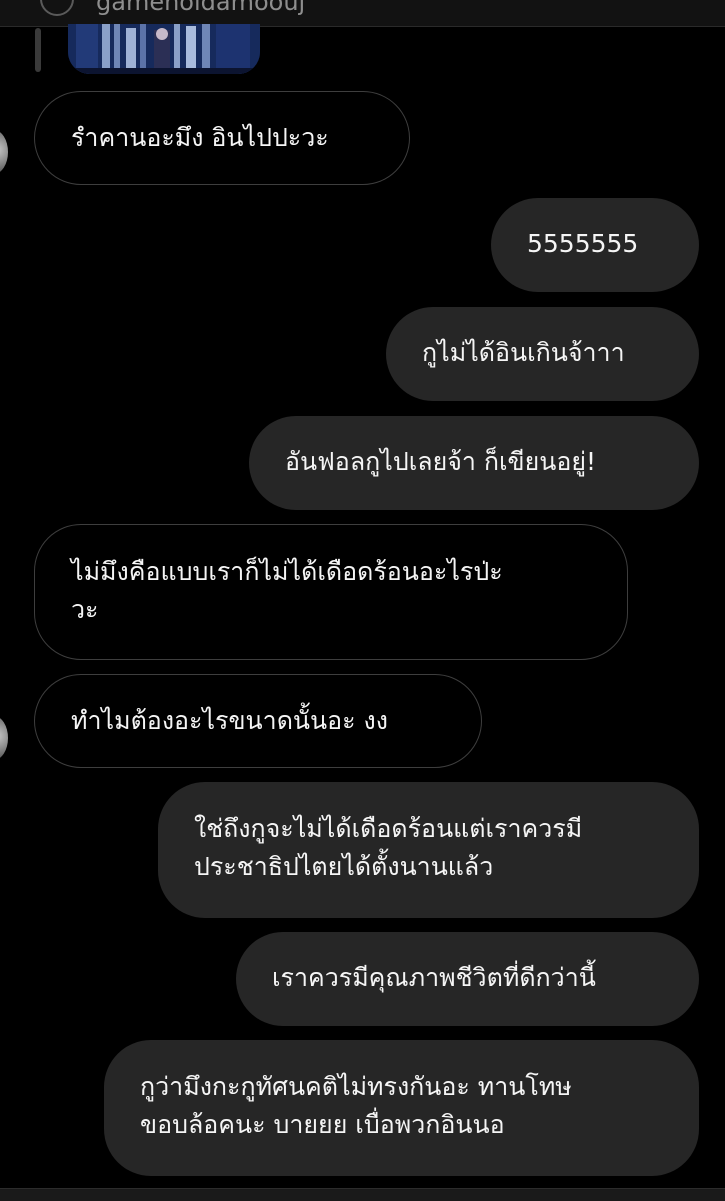 The height and width of the screenshot is (1201, 725). What do you see at coordinates (222, 138) in the screenshot?
I see `message-bubble-received: รำคานอะมึง อินไปปะวะ` at bounding box center [222, 138].